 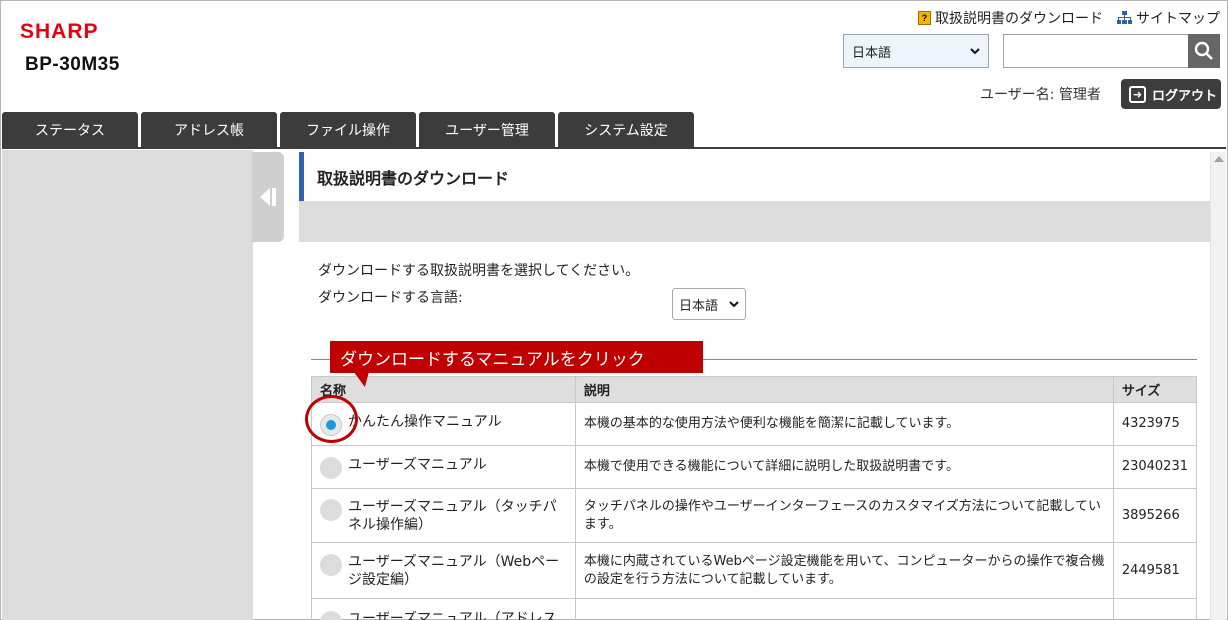 What do you see at coordinates (699, 306) in the screenshot?
I see `download-language-value: 日本語` at bounding box center [699, 306].